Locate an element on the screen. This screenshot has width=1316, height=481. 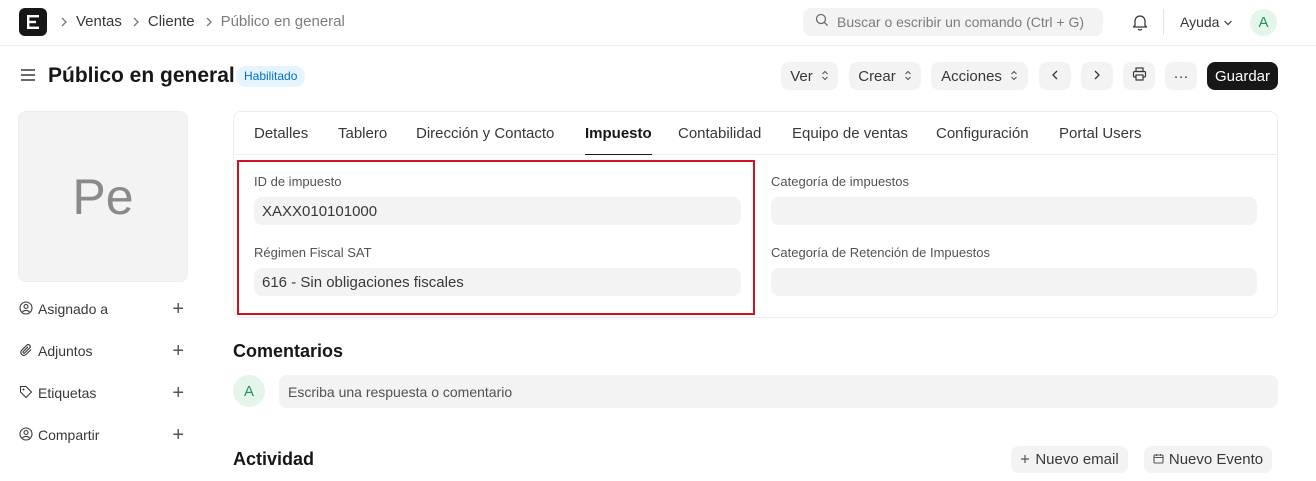
logo-e-icon is located at coordinates (33, 22).